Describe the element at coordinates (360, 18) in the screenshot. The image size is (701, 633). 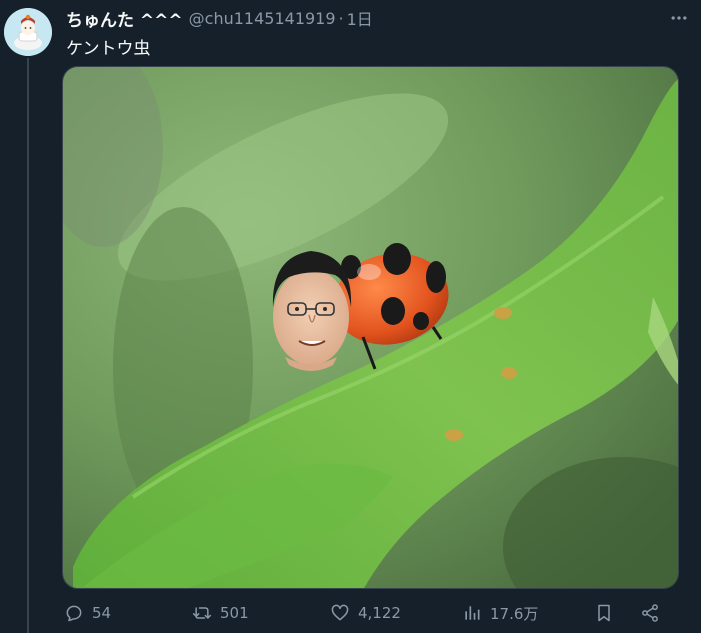
I see `timestamp: 1日` at that location.